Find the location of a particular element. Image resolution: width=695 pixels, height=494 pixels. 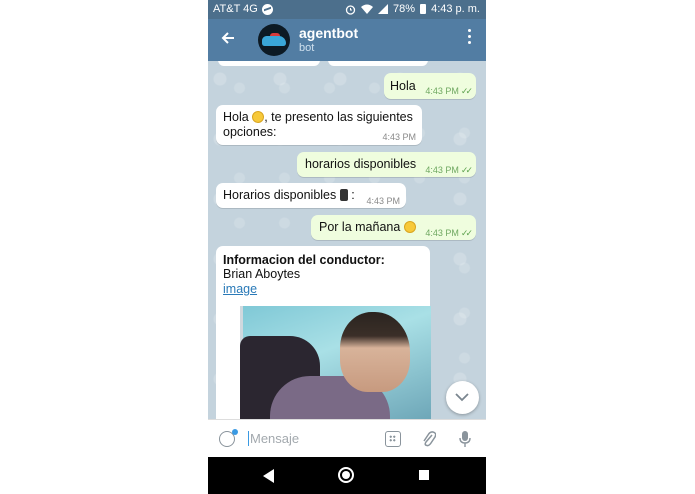

status-bar: AT&T 4G 78% 4:43 p. m. is located at coordinates (347, 9).